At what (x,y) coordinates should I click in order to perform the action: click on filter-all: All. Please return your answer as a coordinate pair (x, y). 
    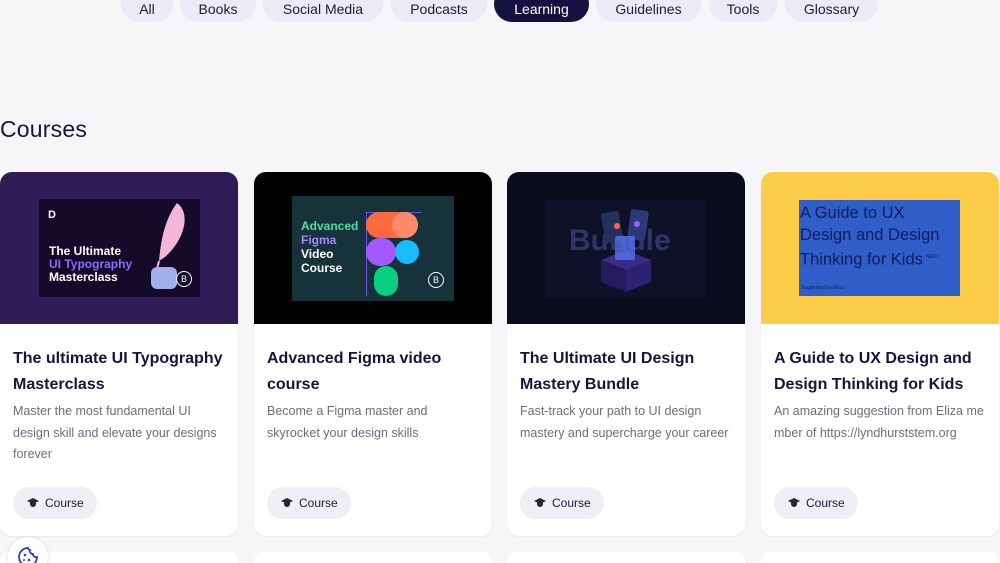
    Looking at the image, I should click on (147, 11).